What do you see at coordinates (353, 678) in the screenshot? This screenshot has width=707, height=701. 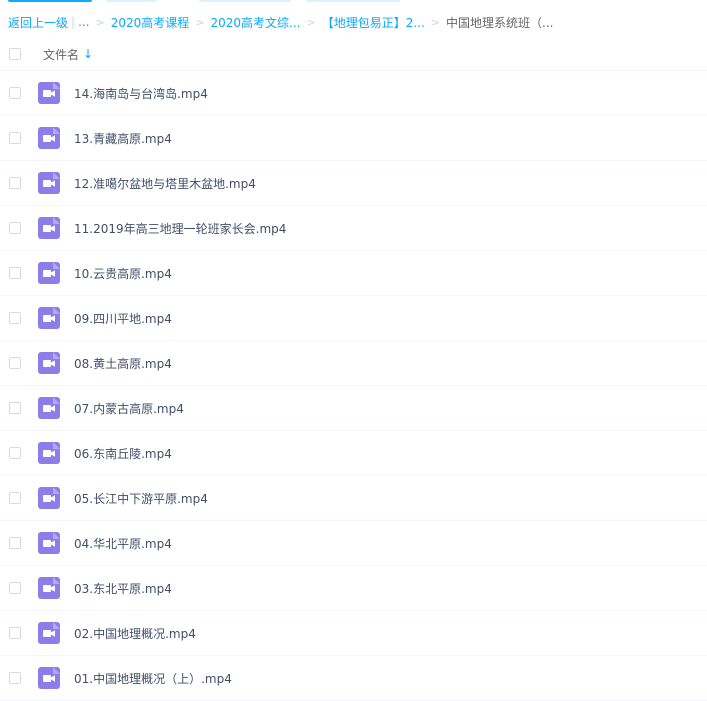 I see `file-row: 01.中国地理概况（上）.mp4` at bounding box center [353, 678].